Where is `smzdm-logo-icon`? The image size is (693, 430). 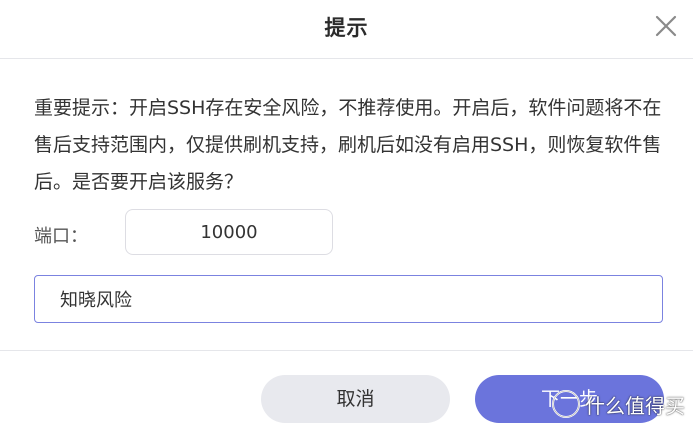 smzdm-logo-icon is located at coordinates (566, 404).